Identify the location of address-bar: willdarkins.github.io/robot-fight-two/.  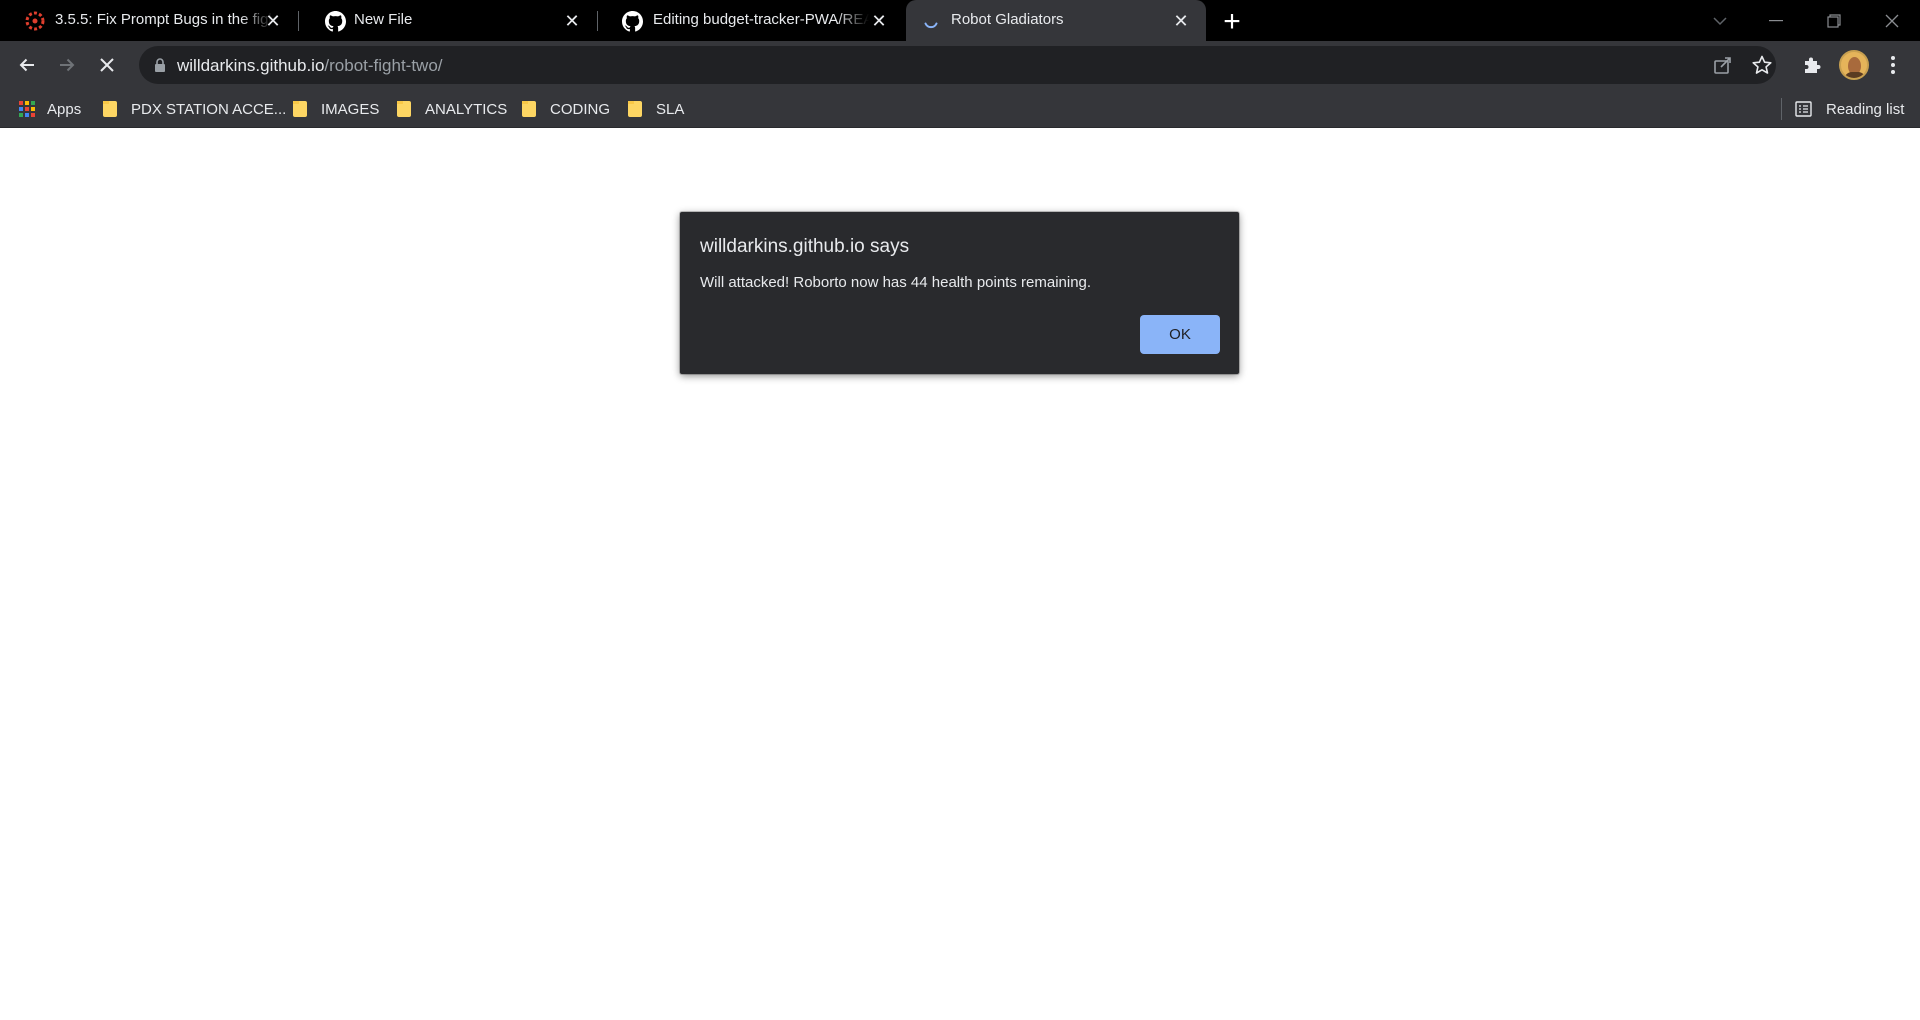
(957, 65).